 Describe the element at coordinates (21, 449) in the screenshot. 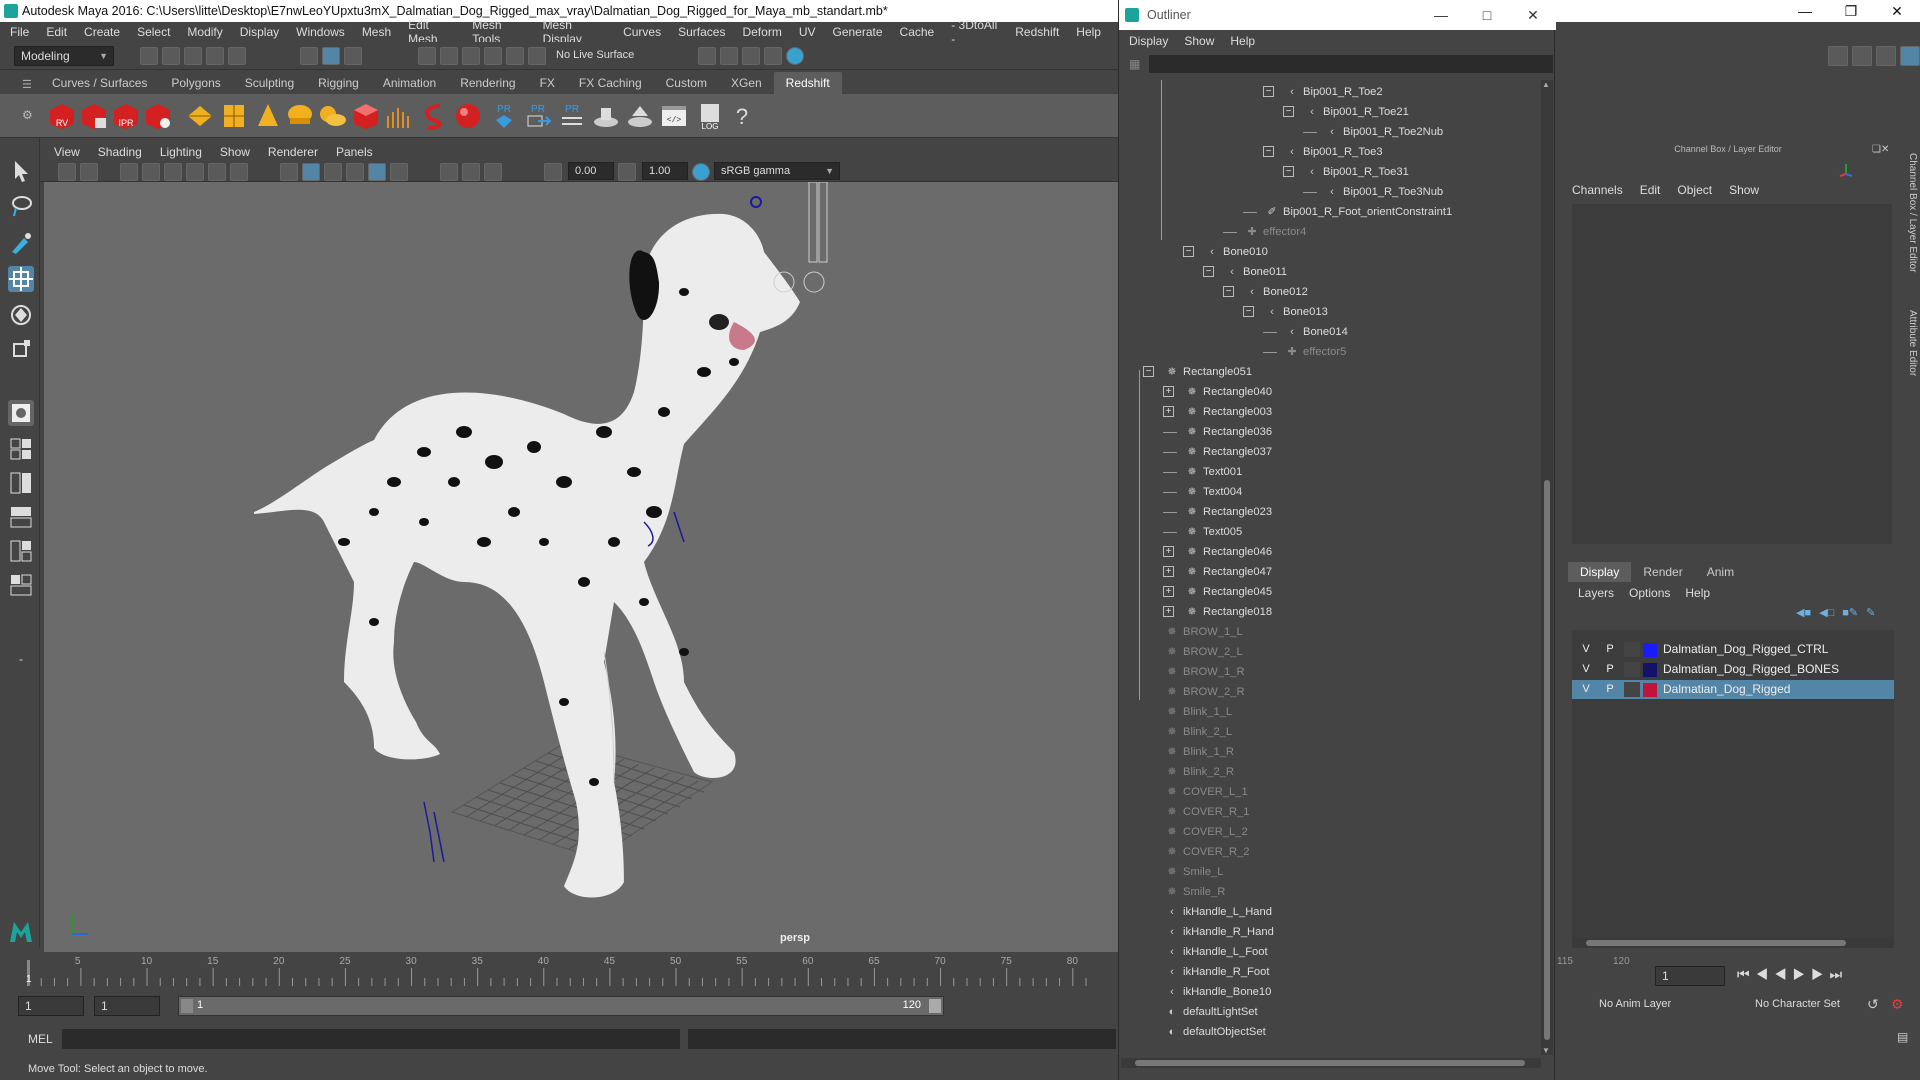

I see `four-view-layout-icon` at that location.